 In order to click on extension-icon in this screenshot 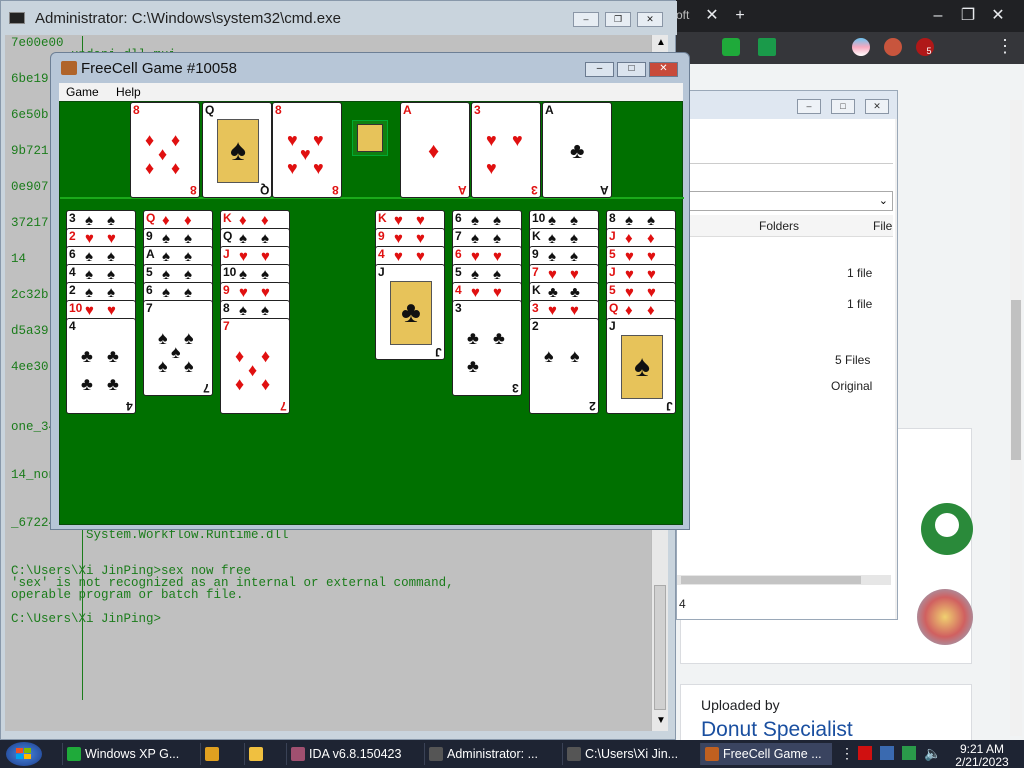, I will do `click(731, 47)`.